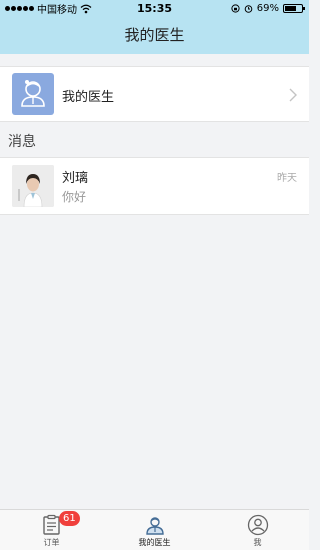 Image resolution: width=320 pixels, height=550 pixels. Describe the element at coordinates (154, 186) in the screenshot. I see `message-list-item: 刘璃 你好 昨天` at that location.